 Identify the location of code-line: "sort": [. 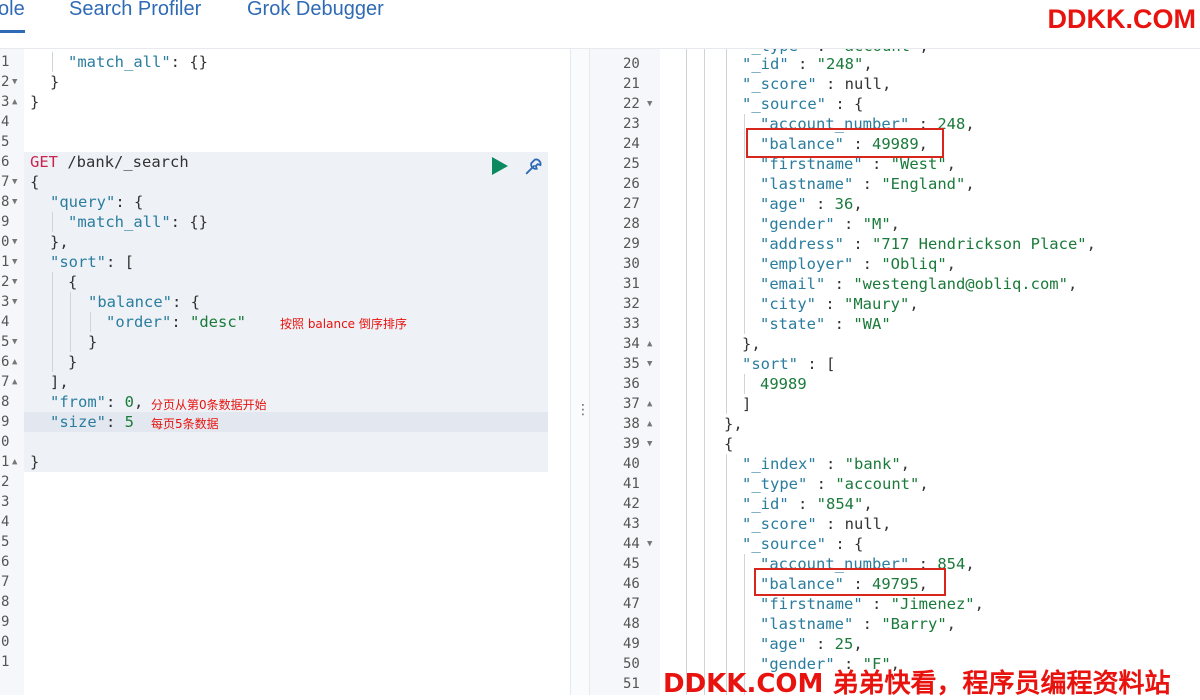
(92, 262).